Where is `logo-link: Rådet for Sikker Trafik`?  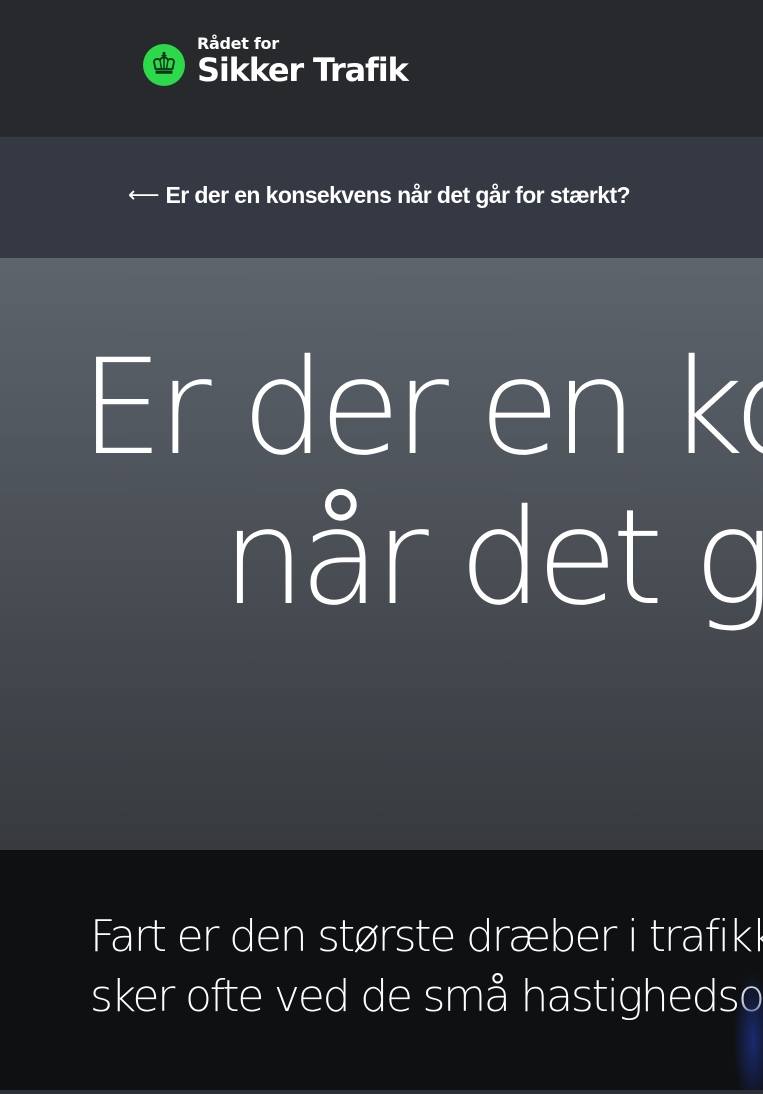 logo-link: Rådet for Sikker Trafik is located at coordinates (276, 61).